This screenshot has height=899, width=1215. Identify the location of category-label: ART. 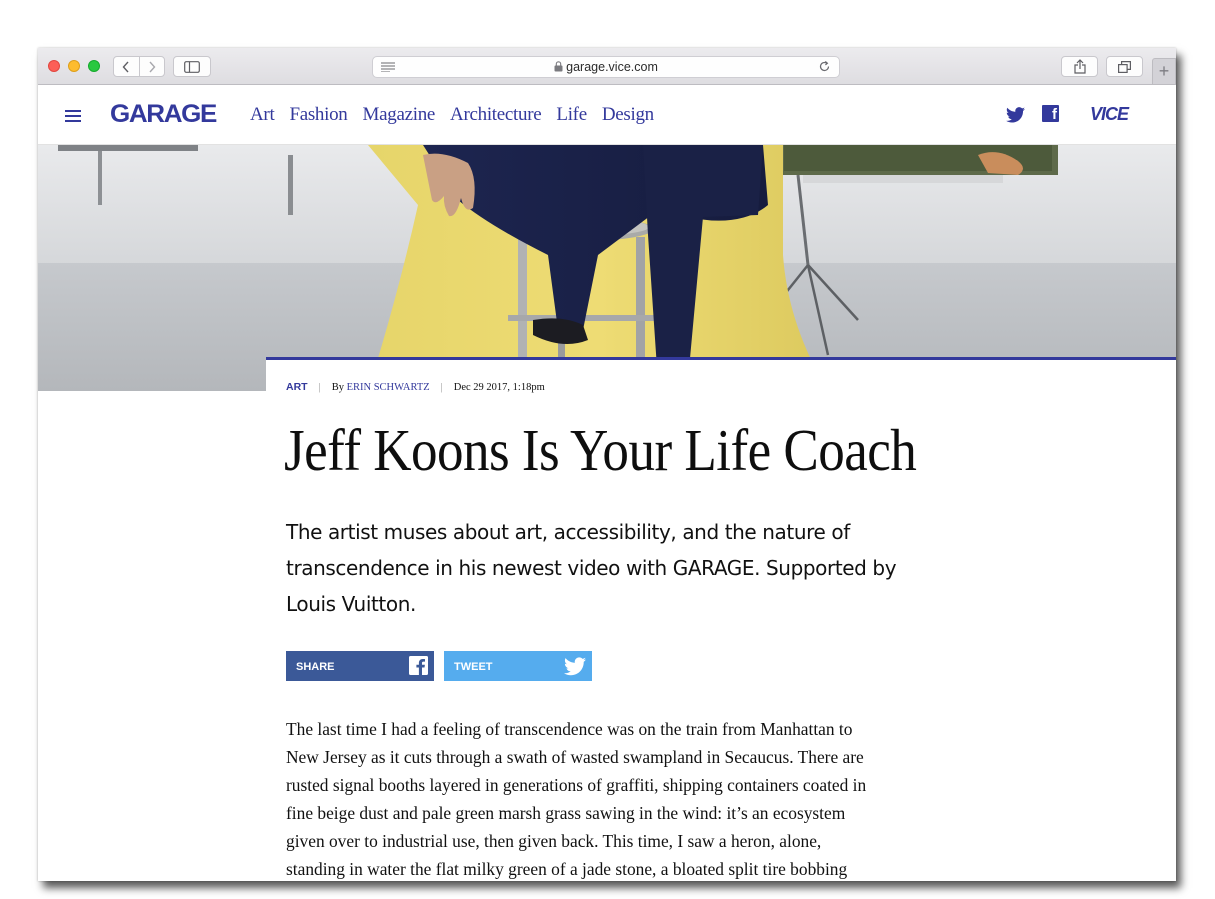
(297, 387).